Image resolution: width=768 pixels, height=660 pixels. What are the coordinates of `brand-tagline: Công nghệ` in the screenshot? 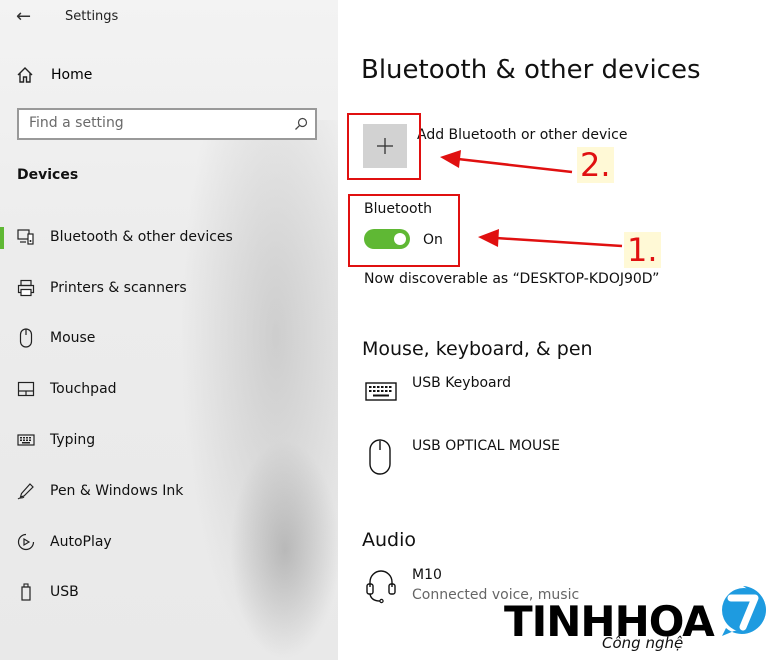 It's located at (643, 643).